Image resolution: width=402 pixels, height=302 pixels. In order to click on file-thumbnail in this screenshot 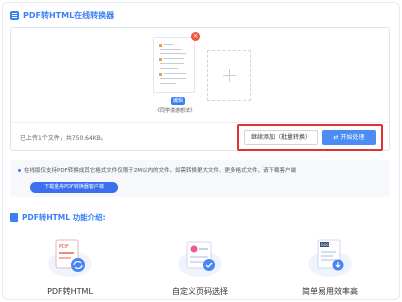, I will do `click(174, 65)`.